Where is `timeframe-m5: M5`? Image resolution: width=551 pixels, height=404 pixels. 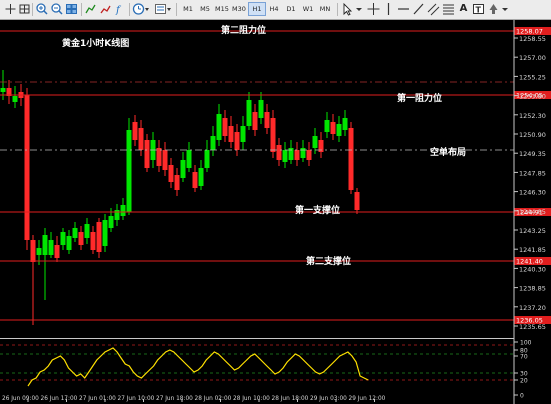
timeframe-m5: M5 is located at coordinates (205, 9).